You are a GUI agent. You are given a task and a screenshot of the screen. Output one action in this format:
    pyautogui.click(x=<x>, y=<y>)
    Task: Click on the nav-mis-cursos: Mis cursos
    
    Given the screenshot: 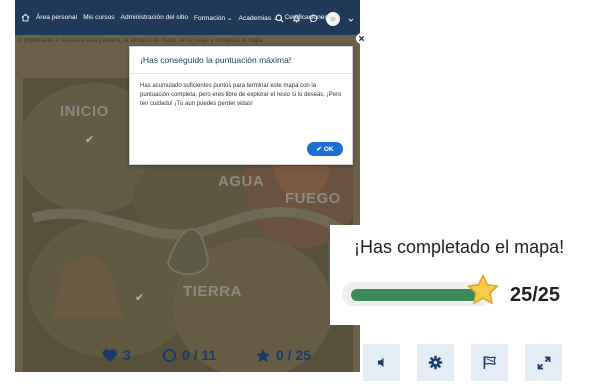 What is the action you would take?
    pyautogui.click(x=99, y=17)
    